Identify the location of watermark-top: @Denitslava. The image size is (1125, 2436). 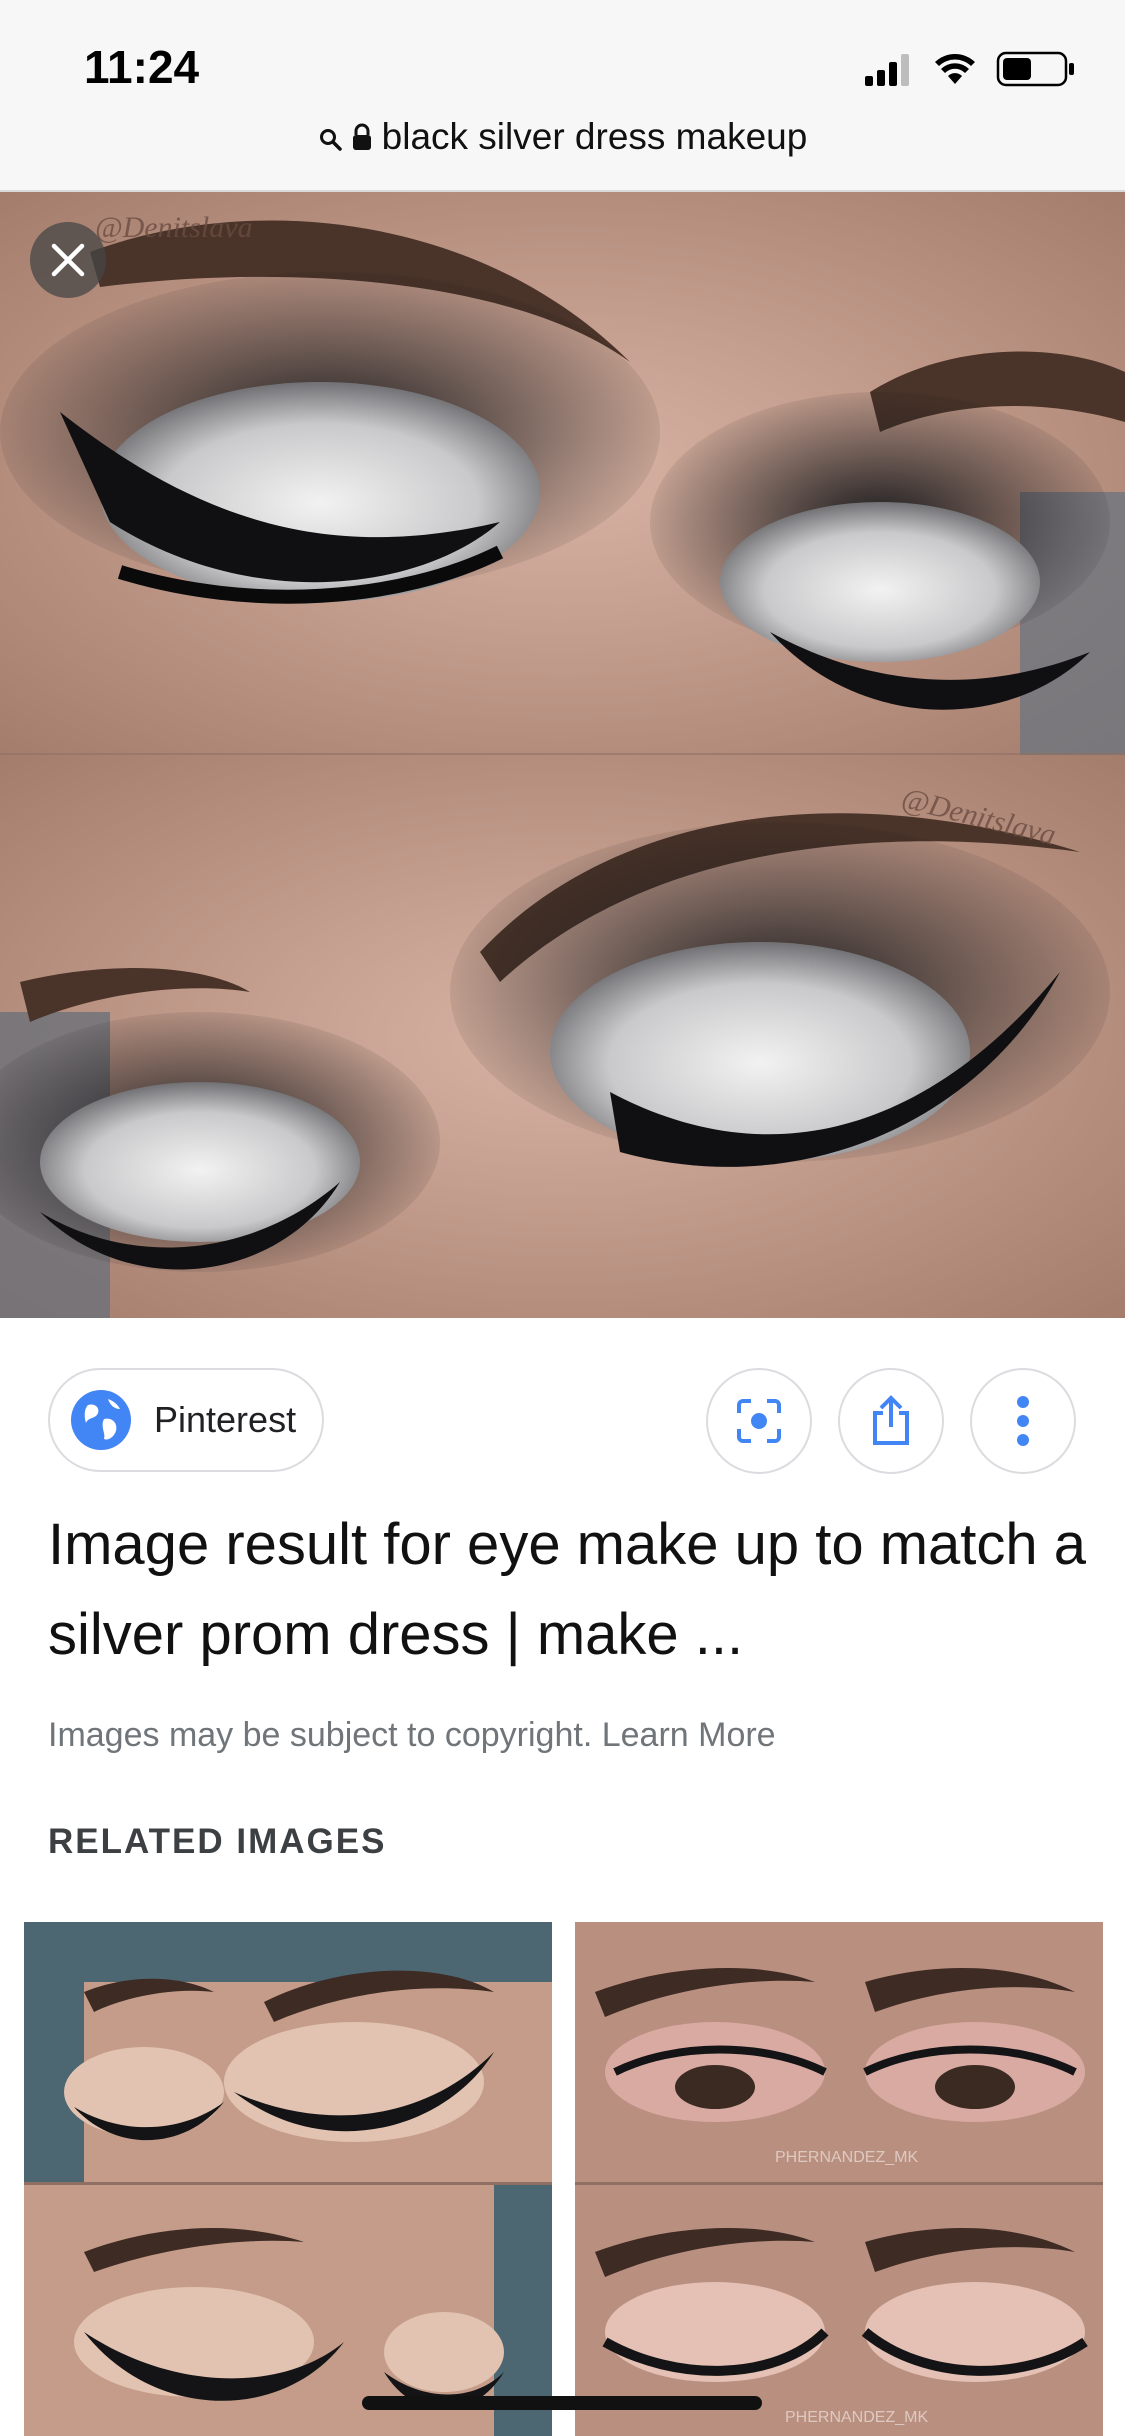
(174, 227).